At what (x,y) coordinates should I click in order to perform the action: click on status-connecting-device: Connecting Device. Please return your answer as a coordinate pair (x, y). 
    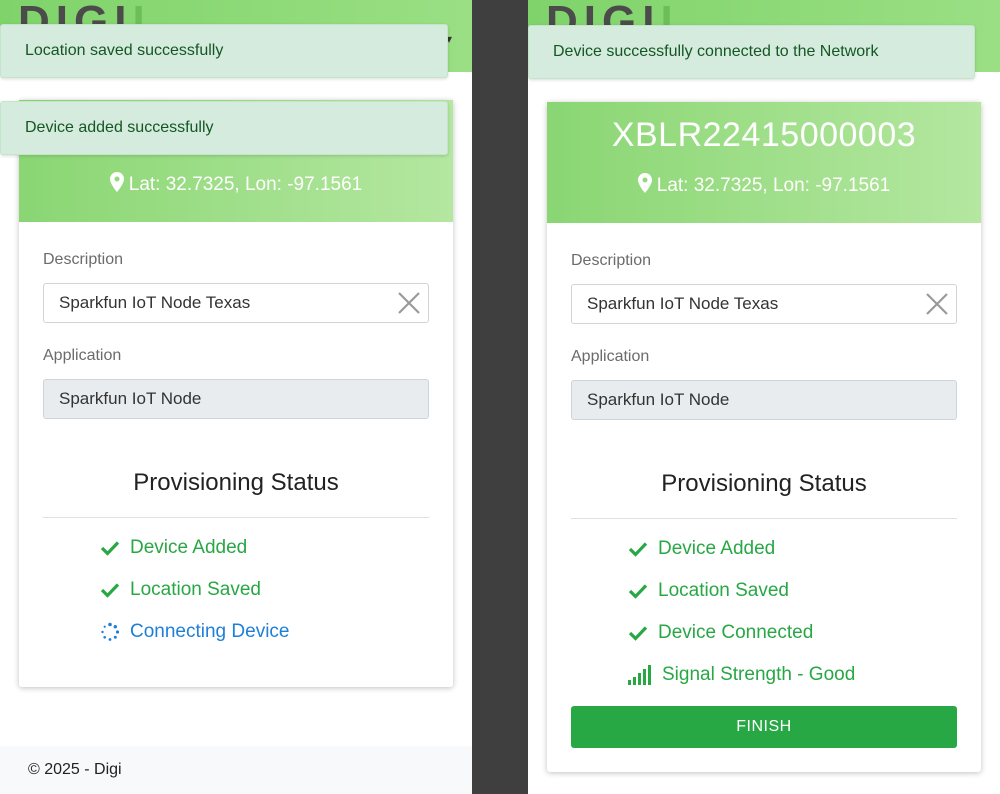
    Looking at the image, I should click on (194, 632).